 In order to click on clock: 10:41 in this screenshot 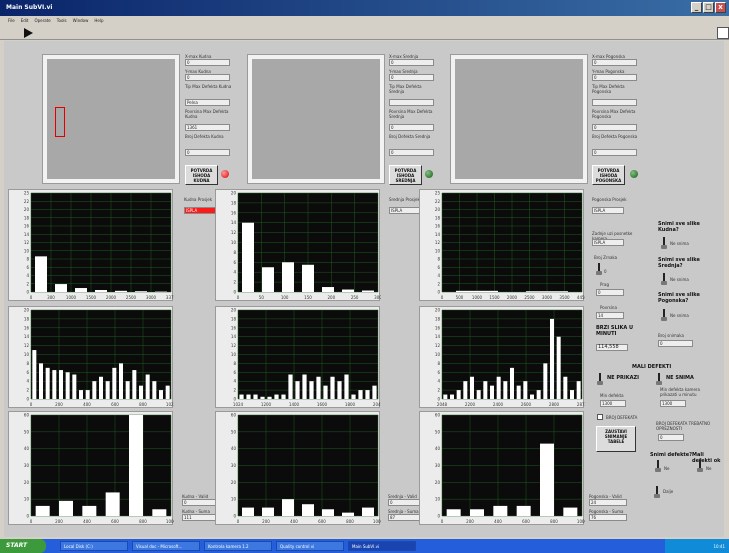, I will do `click(719, 546)`.